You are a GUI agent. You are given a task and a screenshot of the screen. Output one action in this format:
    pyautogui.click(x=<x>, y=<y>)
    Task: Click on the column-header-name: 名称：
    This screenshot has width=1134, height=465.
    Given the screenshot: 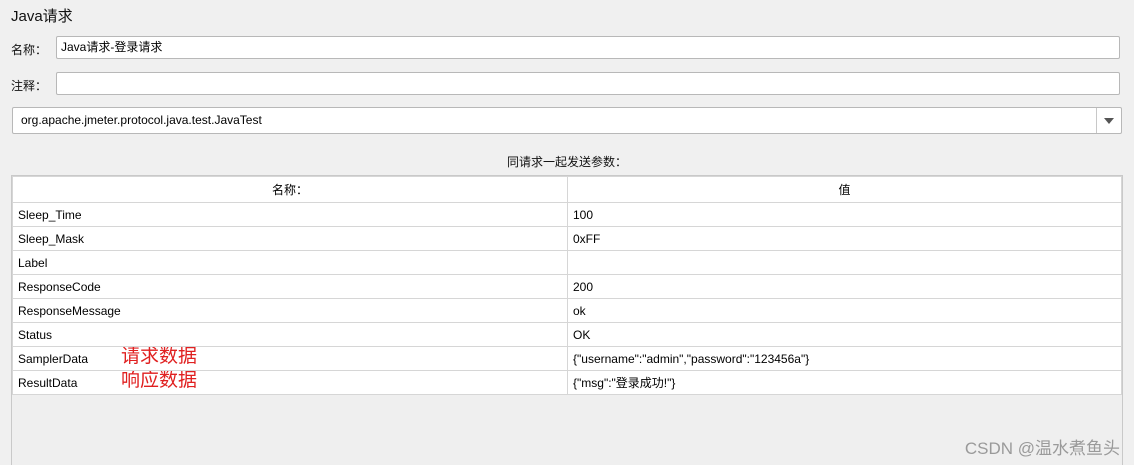 What is the action you would take?
    pyautogui.click(x=290, y=189)
    